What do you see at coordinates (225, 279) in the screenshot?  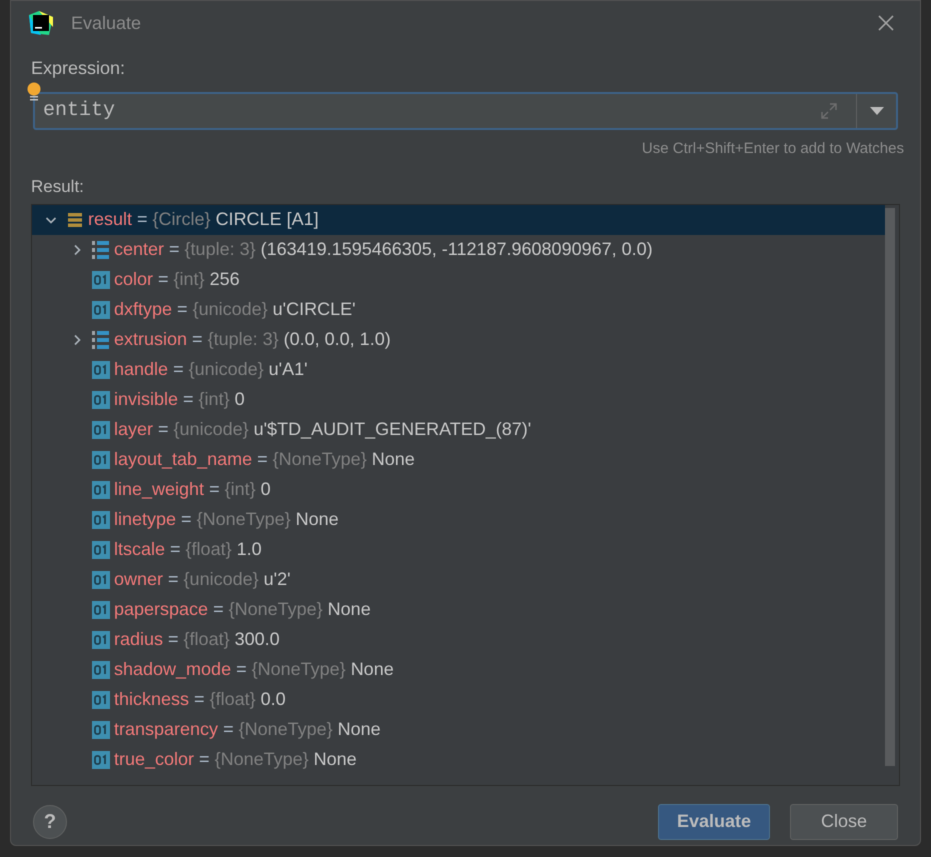 I see `variable-value: 256` at bounding box center [225, 279].